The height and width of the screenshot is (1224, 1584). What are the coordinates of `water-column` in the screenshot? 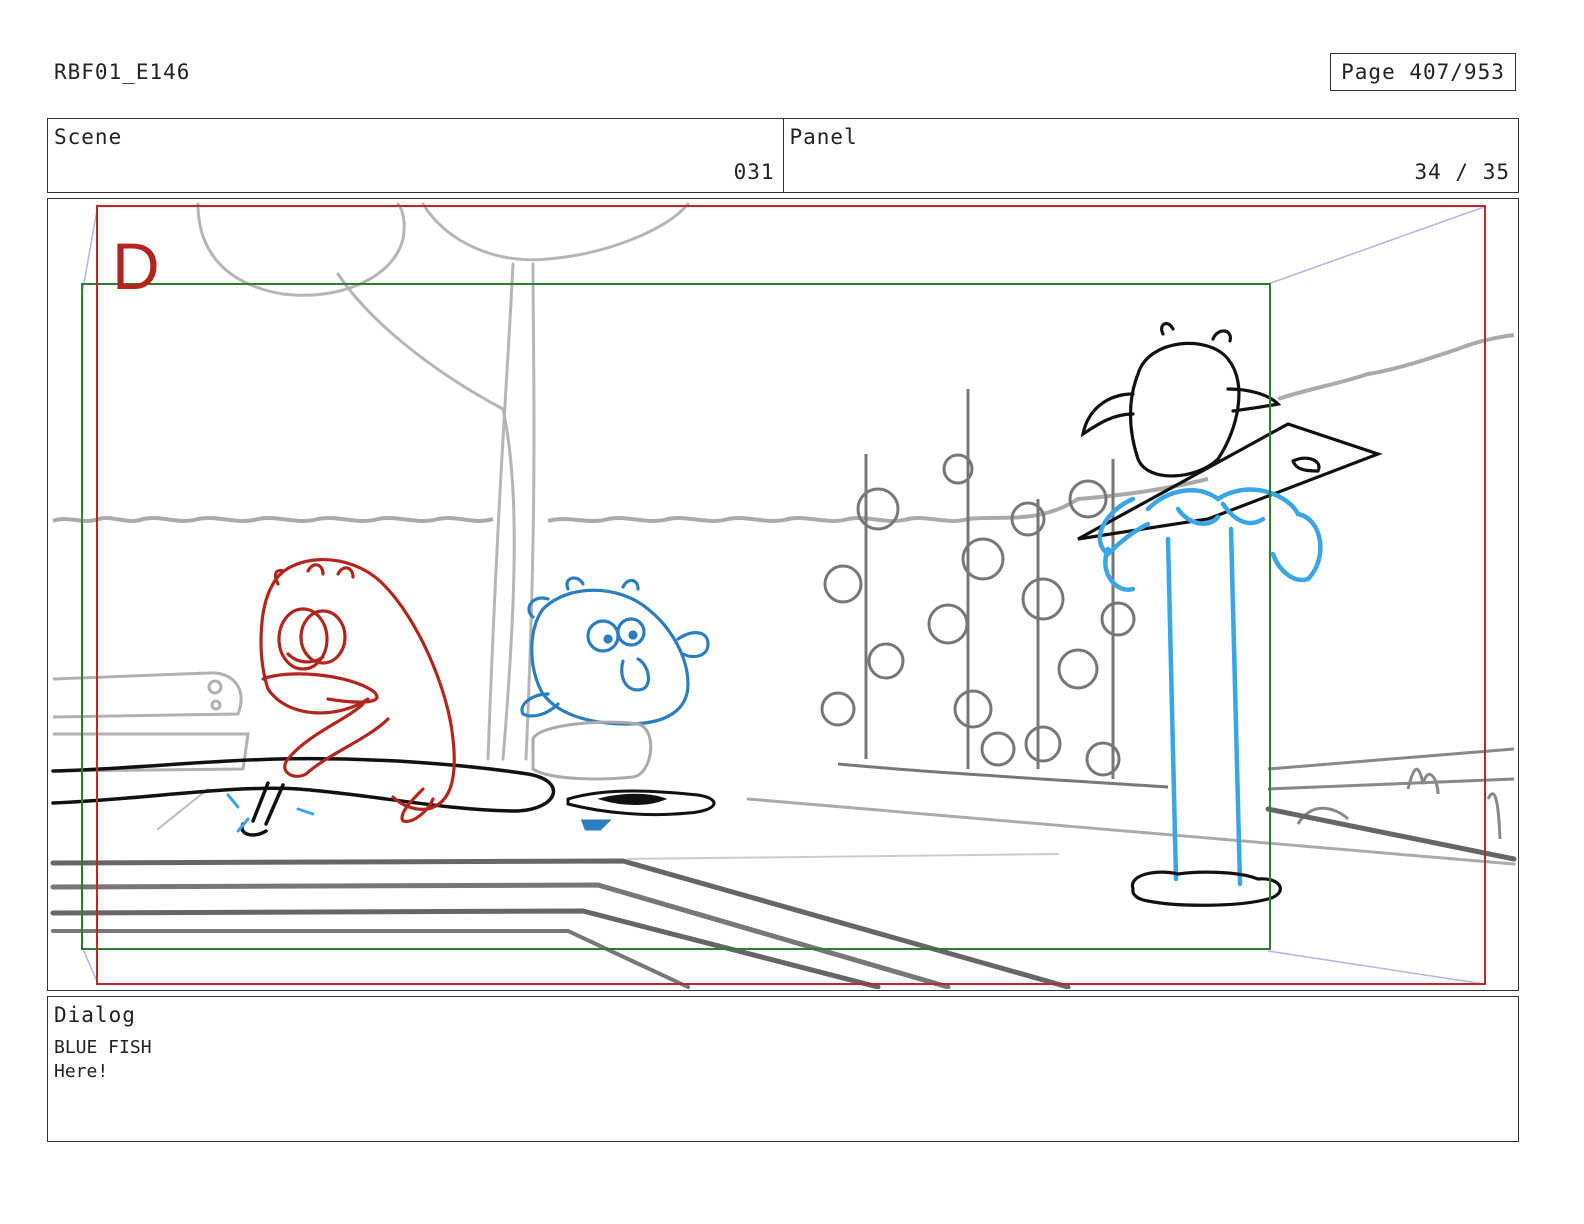 It's located at (1210, 687).